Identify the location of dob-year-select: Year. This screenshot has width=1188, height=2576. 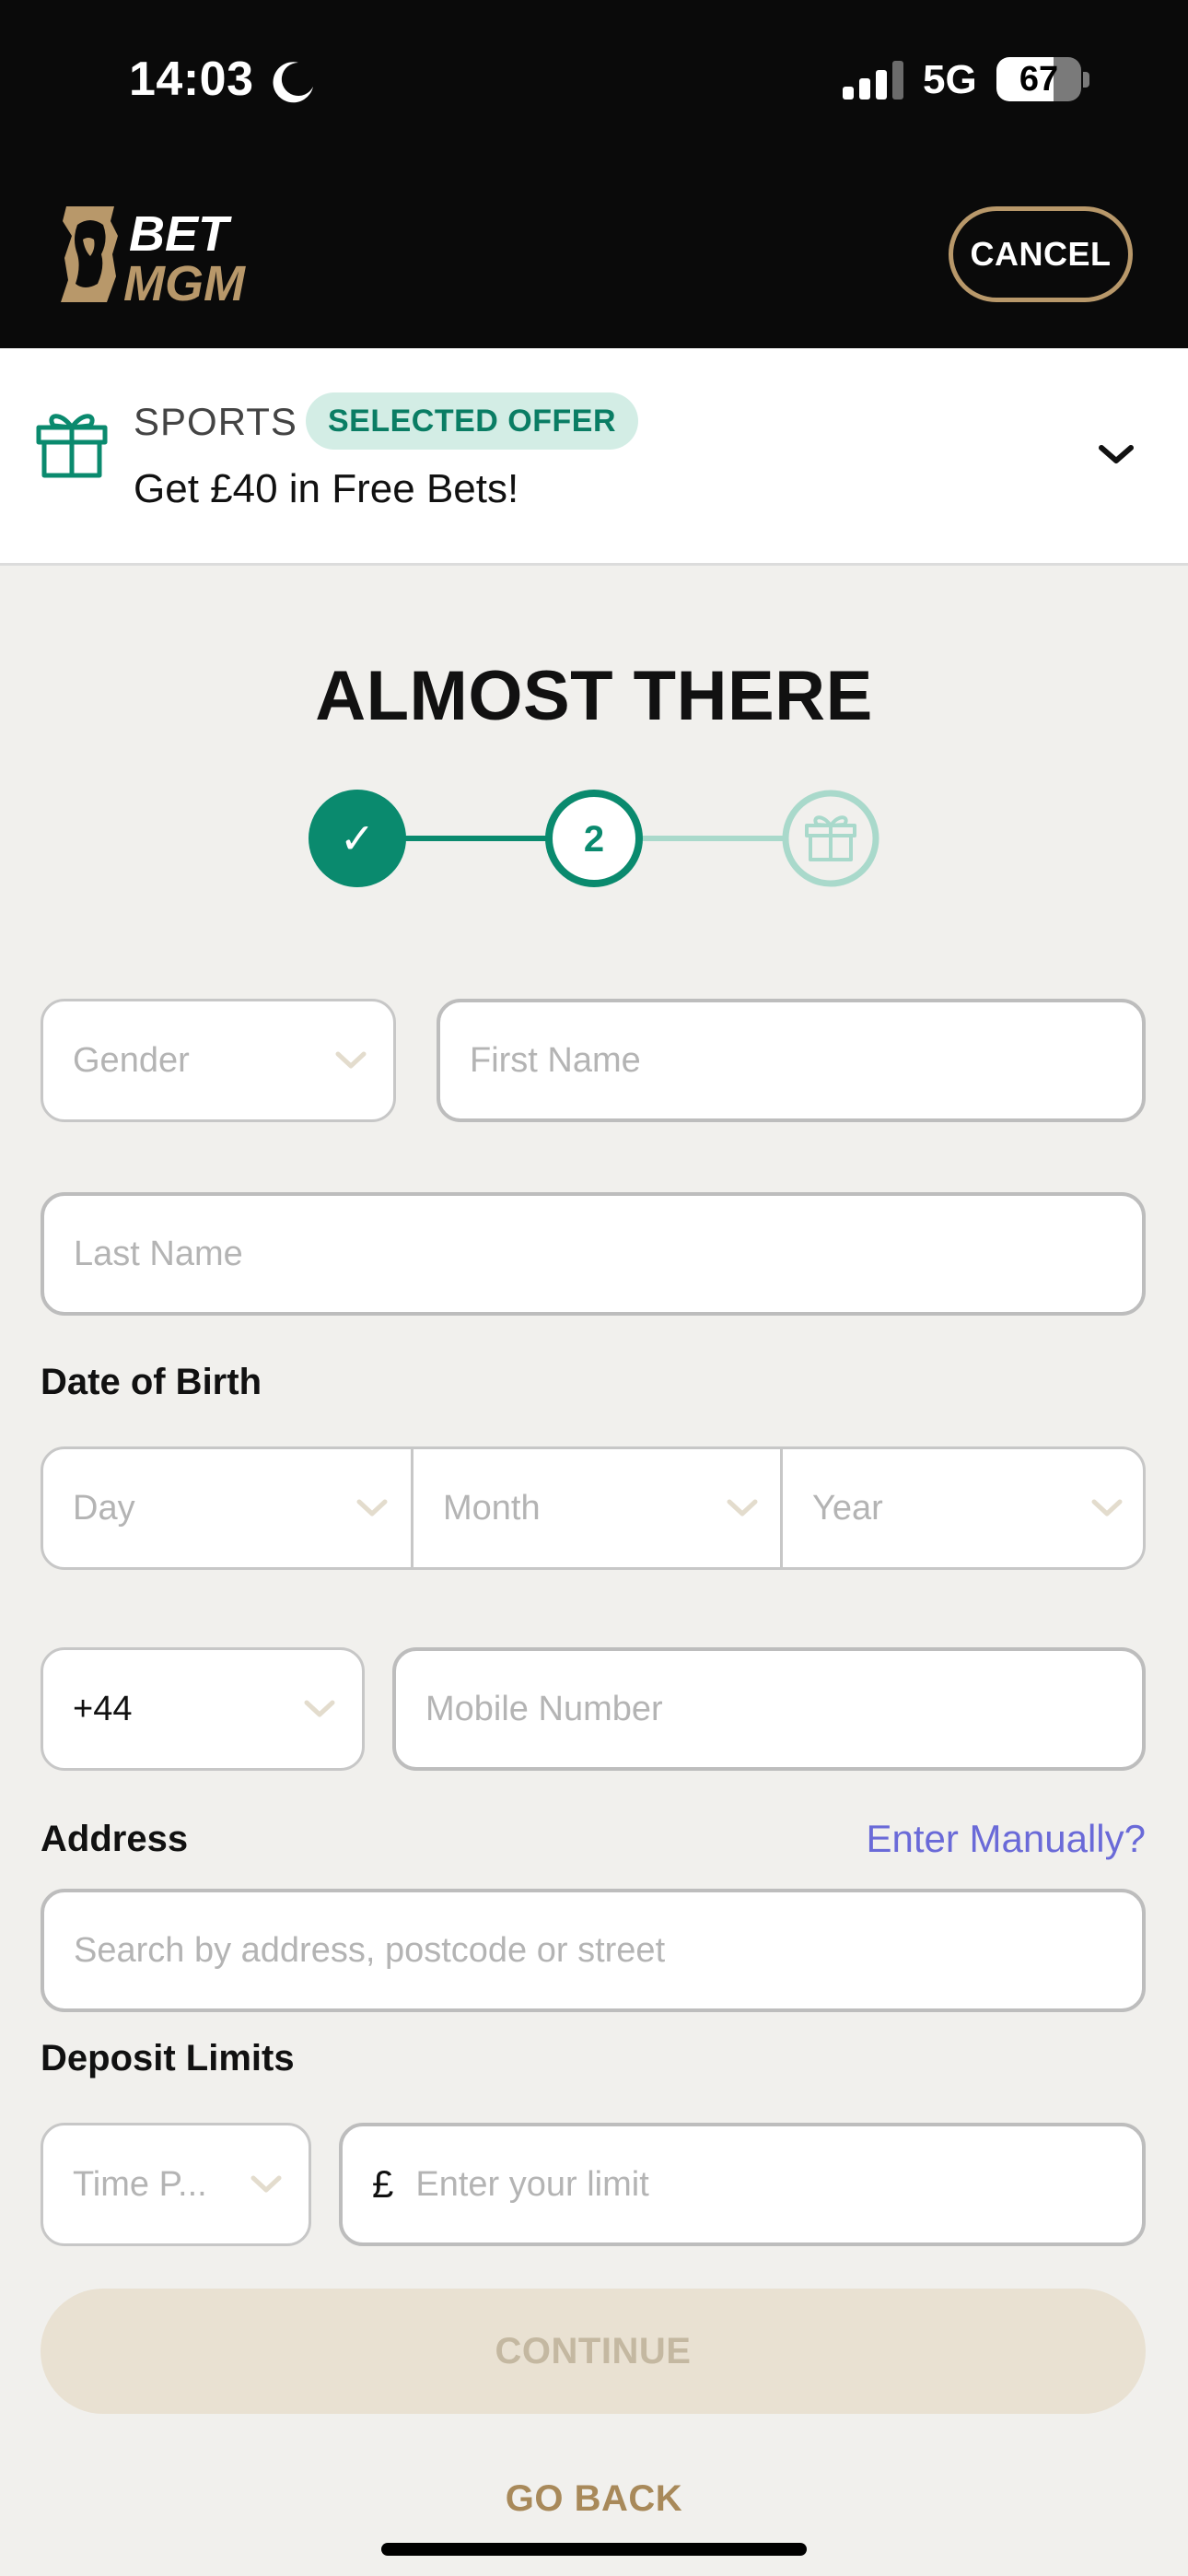
(963, 1508).